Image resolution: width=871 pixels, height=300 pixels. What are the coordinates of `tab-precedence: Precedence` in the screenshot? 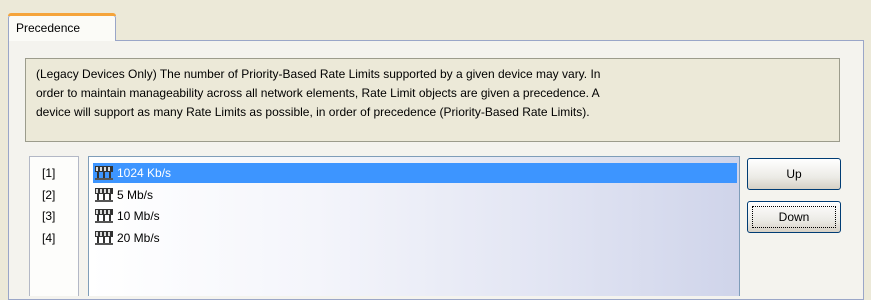 It's located at (62, 28).